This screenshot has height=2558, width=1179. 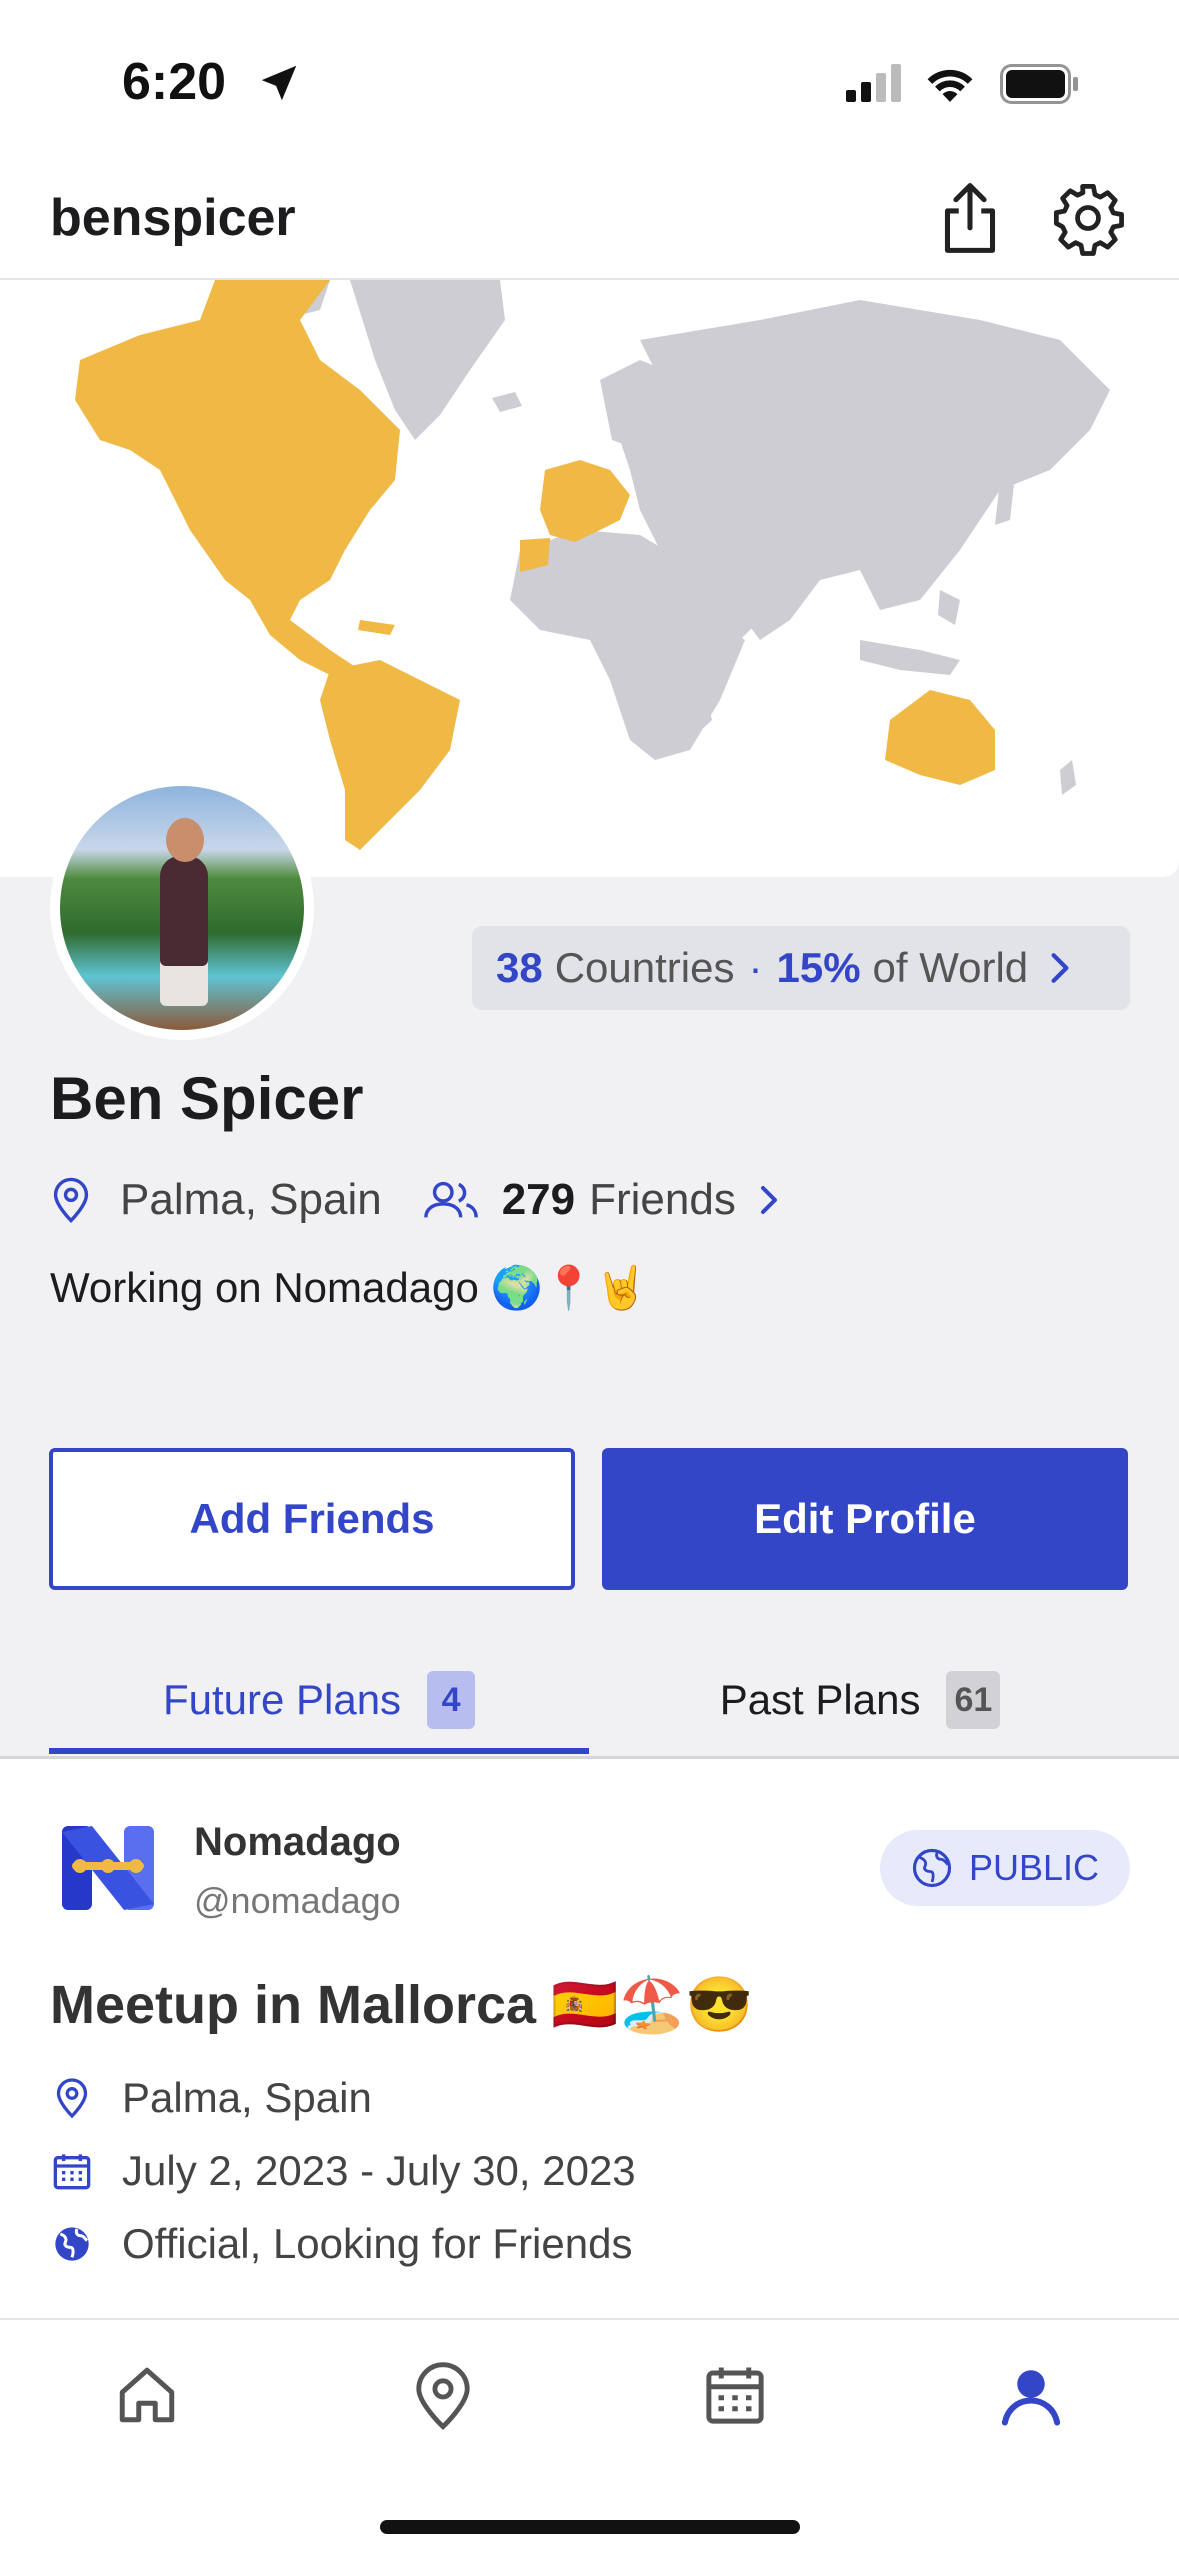 I want to click on status-time: 6:20, so click(x=174, y=82).